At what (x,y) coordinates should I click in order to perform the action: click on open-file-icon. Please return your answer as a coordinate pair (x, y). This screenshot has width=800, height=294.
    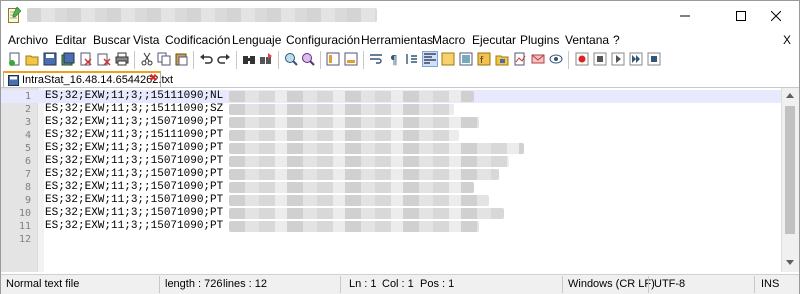
    Looking at the image, I should click on (32, 59).